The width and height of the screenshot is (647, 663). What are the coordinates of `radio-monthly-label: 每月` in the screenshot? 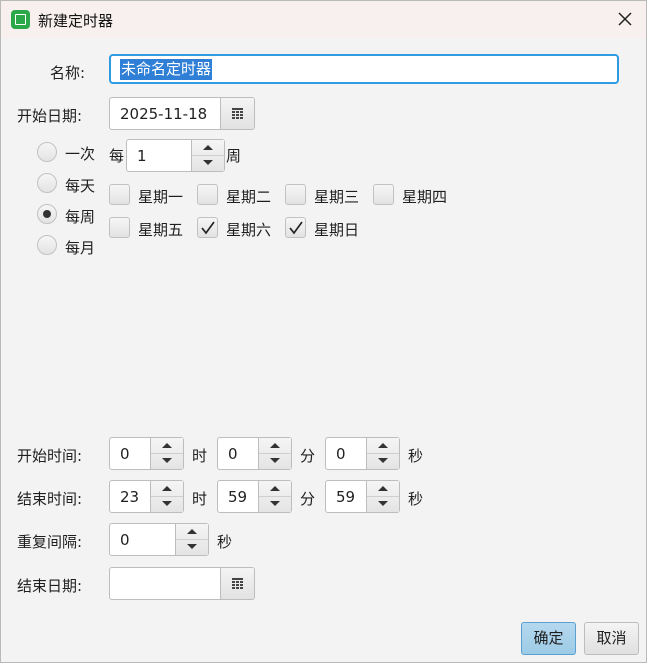 It's located at (80, 248).